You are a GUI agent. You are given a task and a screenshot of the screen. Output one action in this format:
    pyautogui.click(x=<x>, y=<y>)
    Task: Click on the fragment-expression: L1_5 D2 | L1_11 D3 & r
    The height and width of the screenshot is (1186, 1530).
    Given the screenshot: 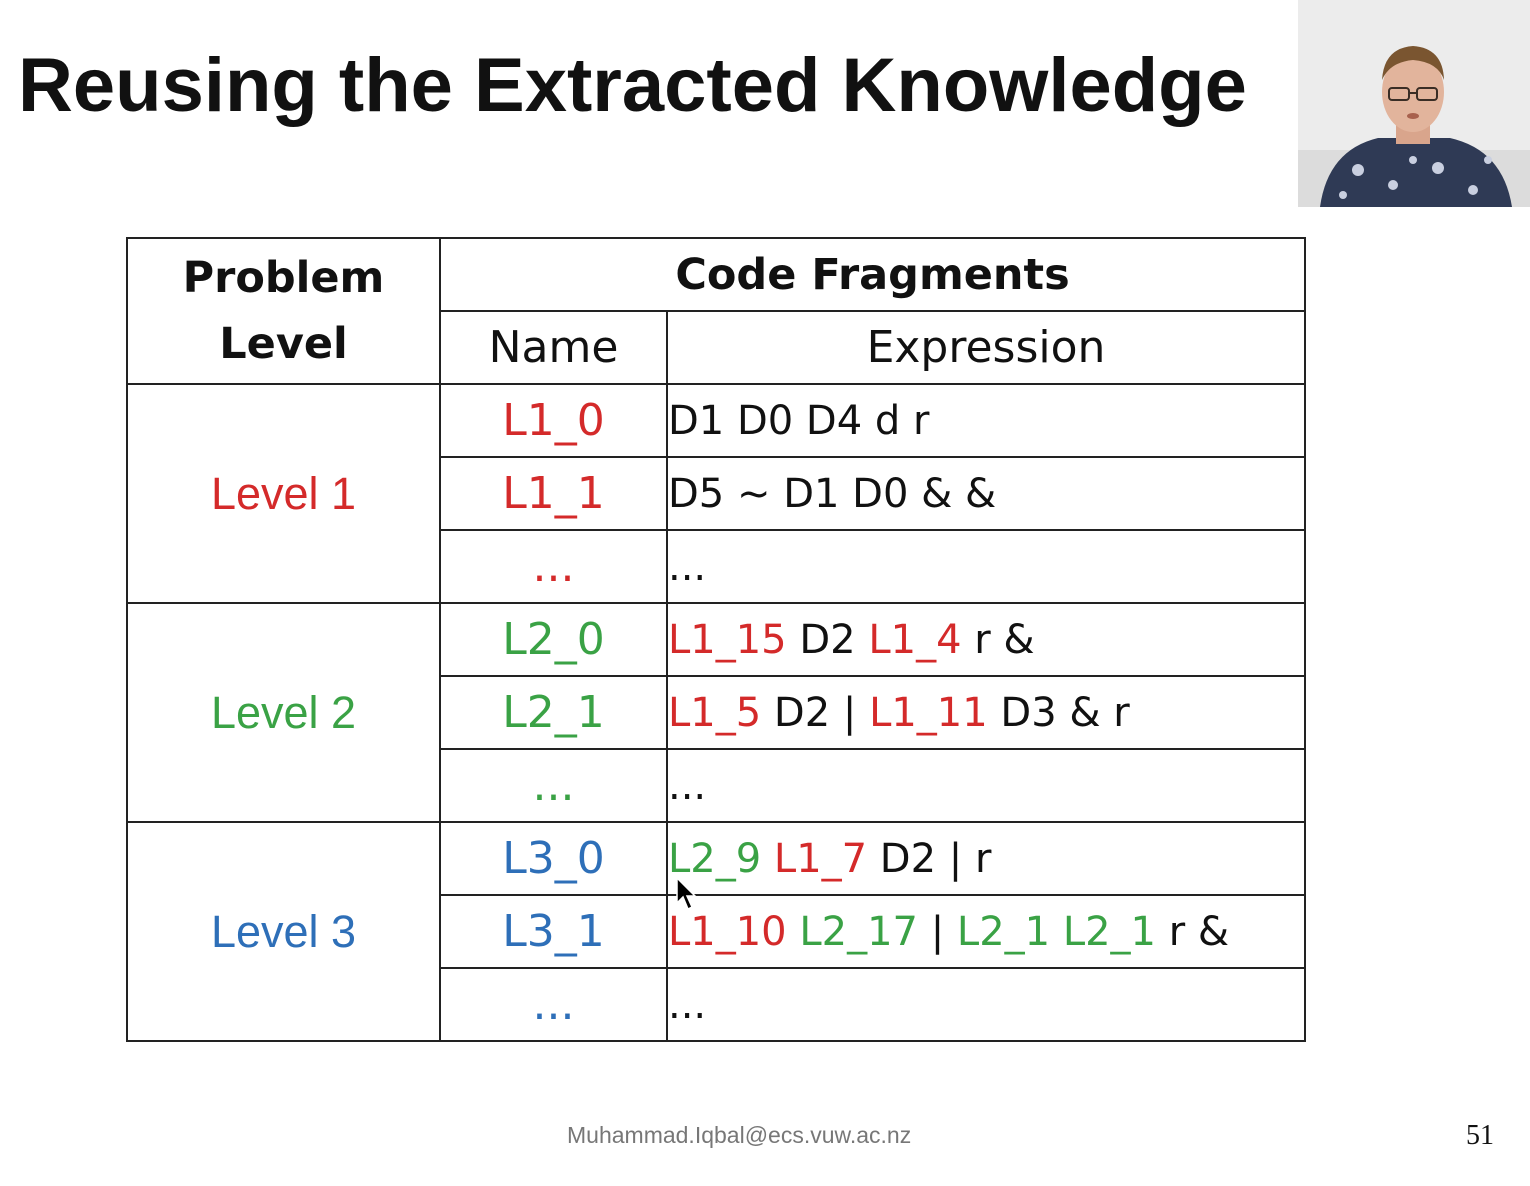 What is the action you would take?
    pyautogui.click(x=986, y=712)
    